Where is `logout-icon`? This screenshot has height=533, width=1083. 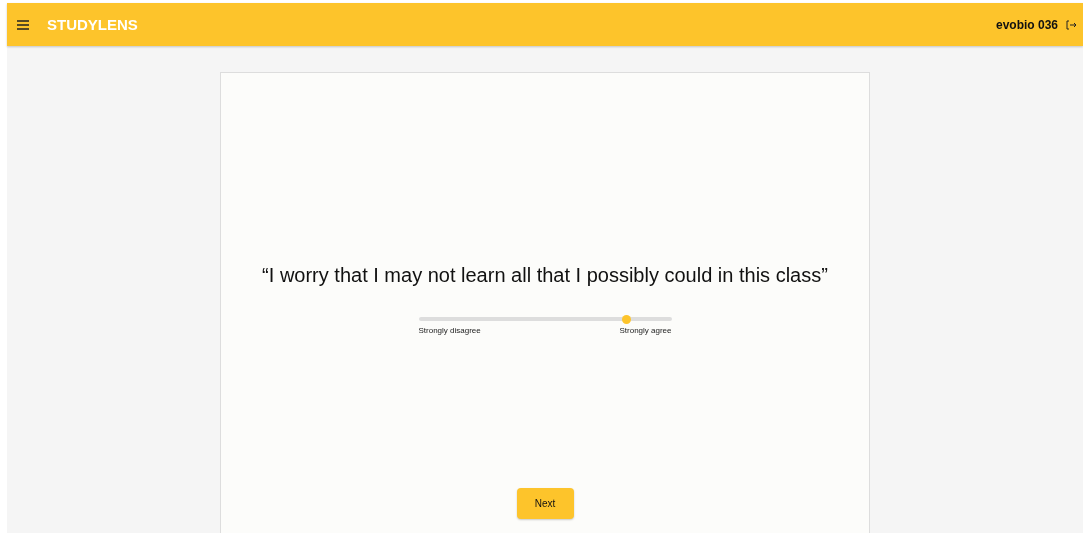 logout-icon is located at coordinates (1071, 24).